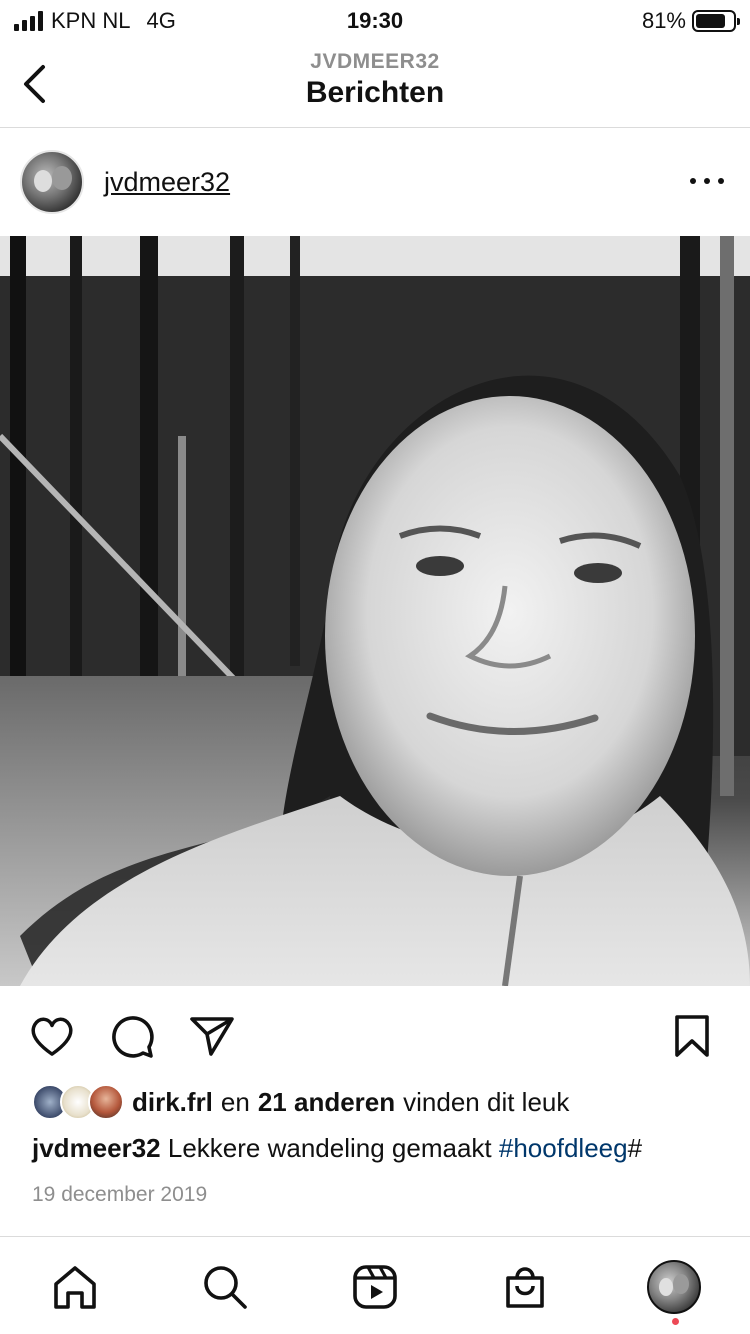 This screenshot has width=750, height=1334. Describe the element at coordinates (563, 1148) in the screenshot. I see `caption-hashtag: #hoofdleeg` at that location.